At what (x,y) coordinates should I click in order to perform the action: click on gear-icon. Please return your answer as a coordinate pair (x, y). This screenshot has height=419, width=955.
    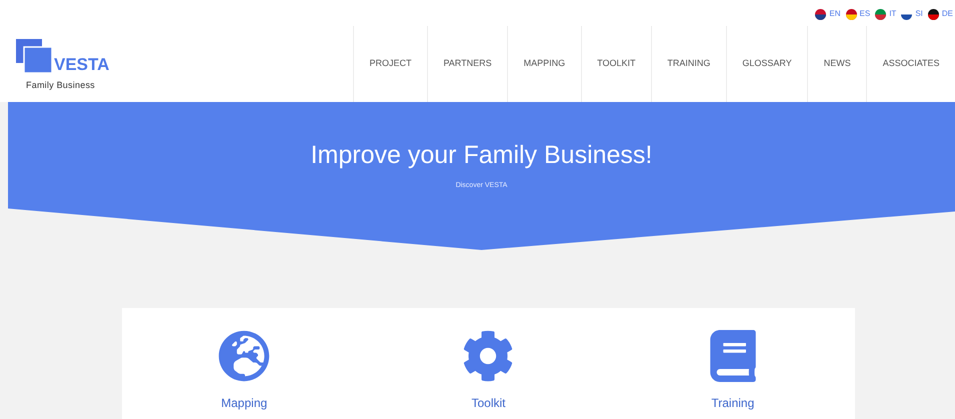
    Looking at the image, I should click on (488, 356).